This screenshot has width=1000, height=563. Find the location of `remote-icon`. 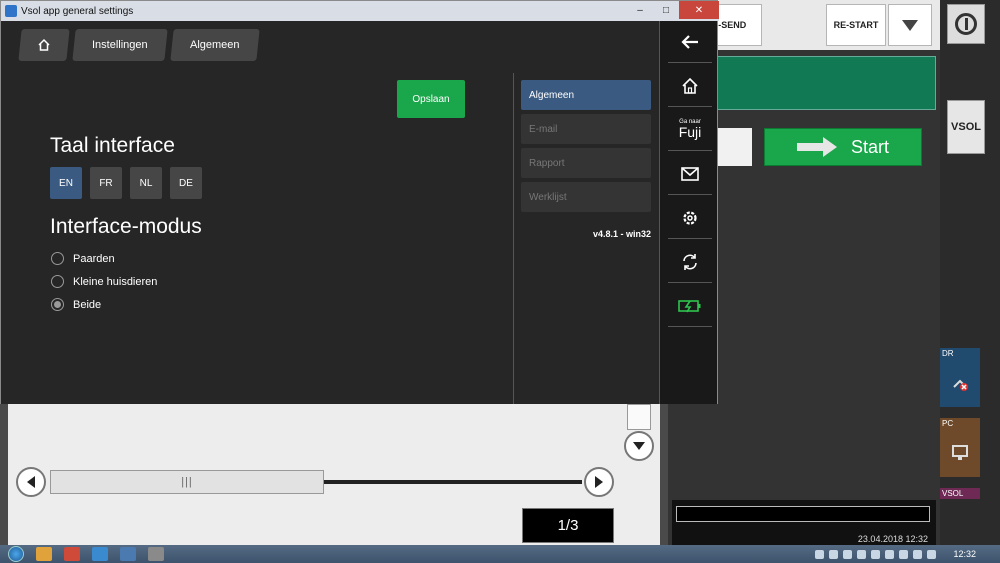

remote-icon is located at coordinates (100, 554).